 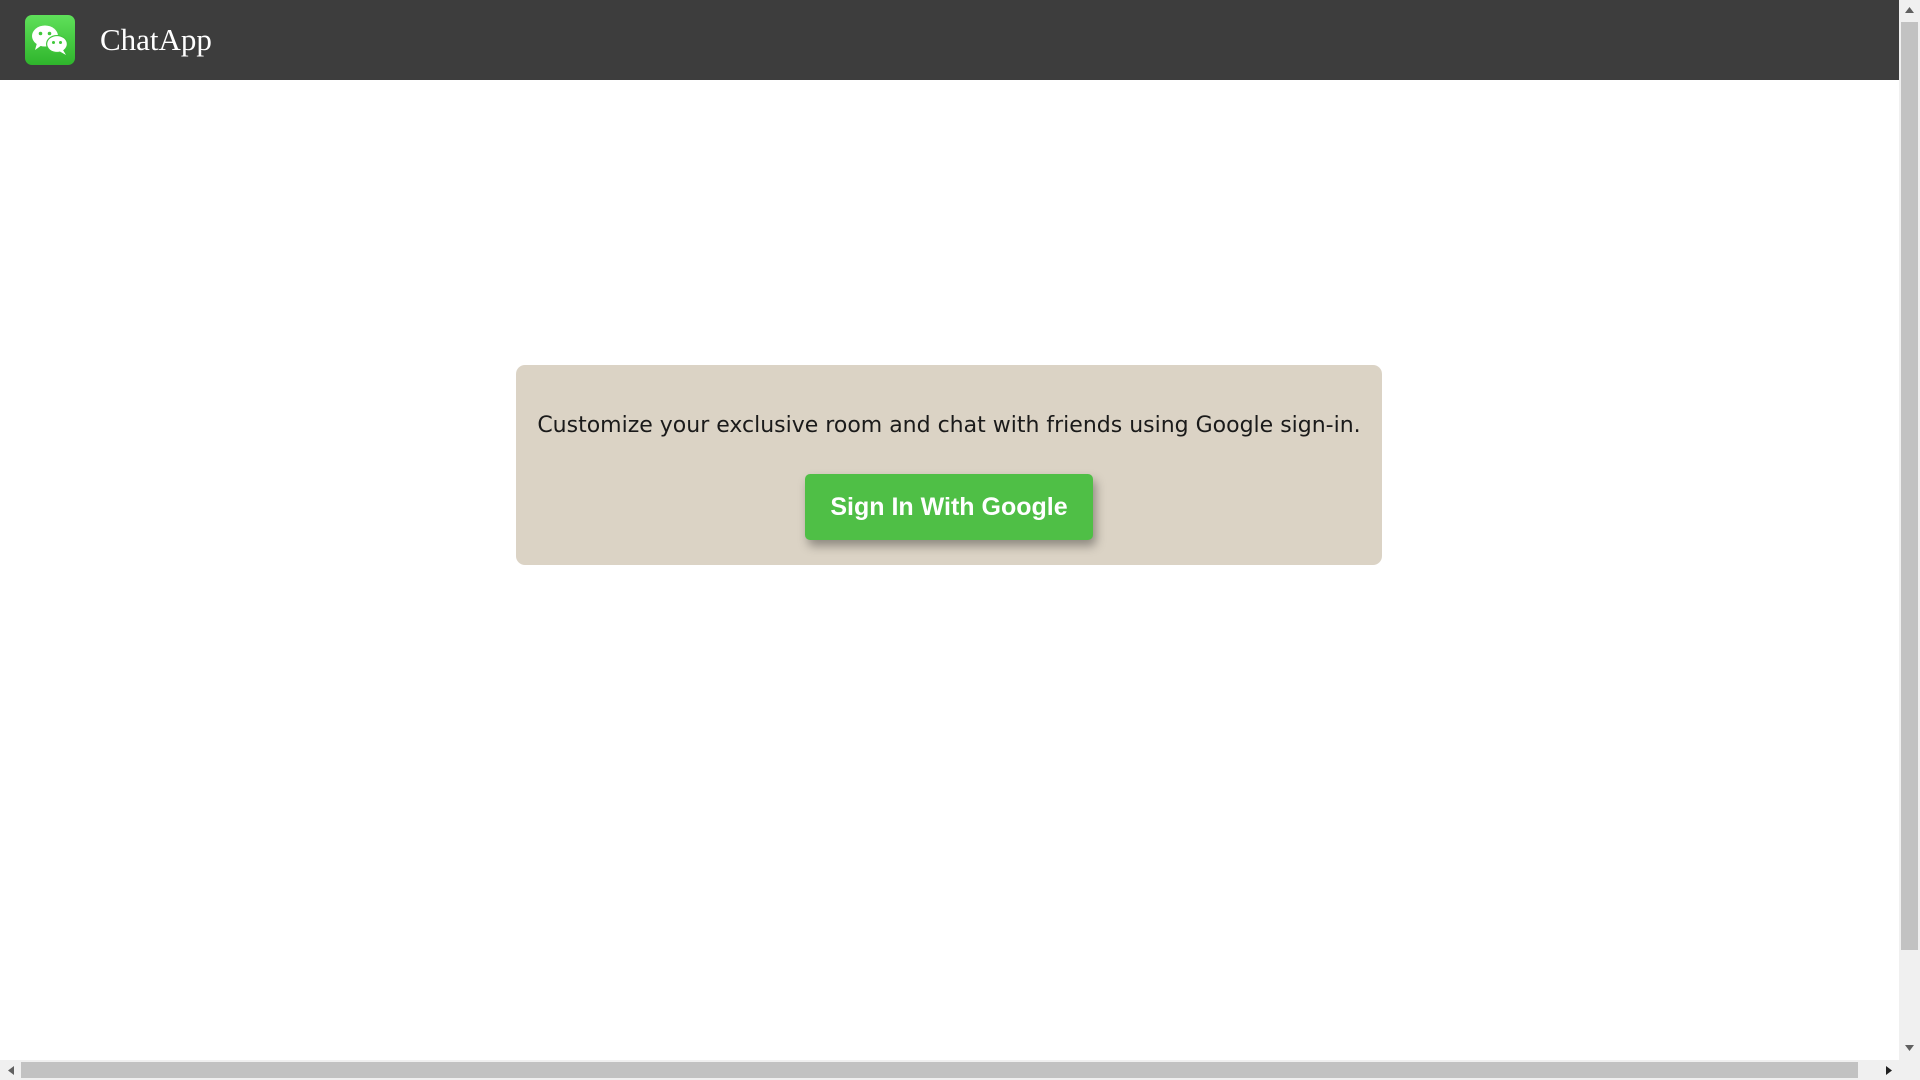 What do you see at coordinates (1909, 486) in the screenshot?
I see `vertical-scrollbar-thumb` at bounding box center [1909, 486].